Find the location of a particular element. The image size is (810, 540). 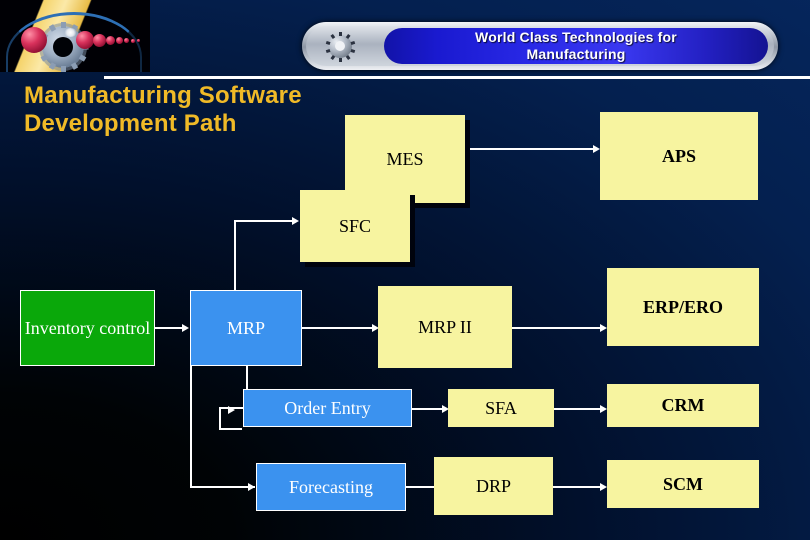

logo-gear-icon is located at coordinates (63, 47).